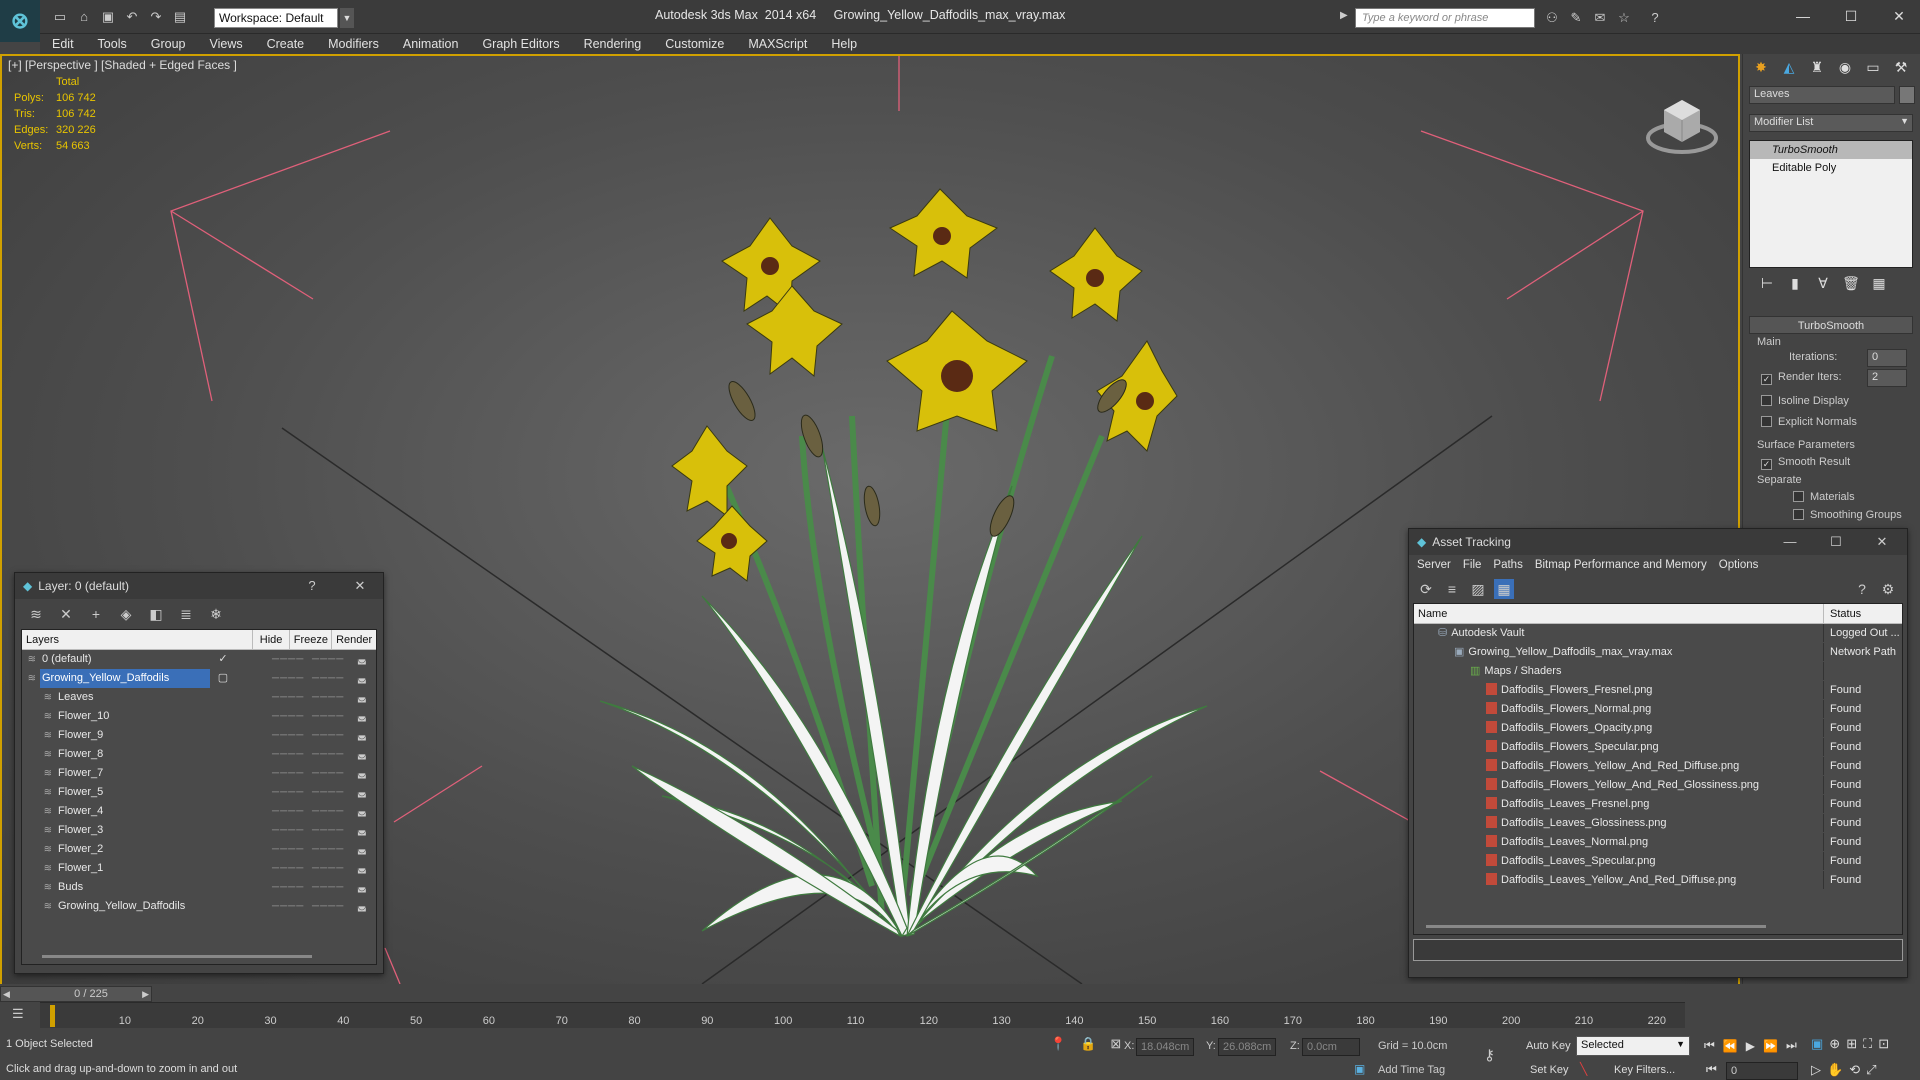  Describe the element at coordinates (199, 792) in the screenshot. I see `layer-row: ≋ Flower_5 ──── ──── ◛` at that location.